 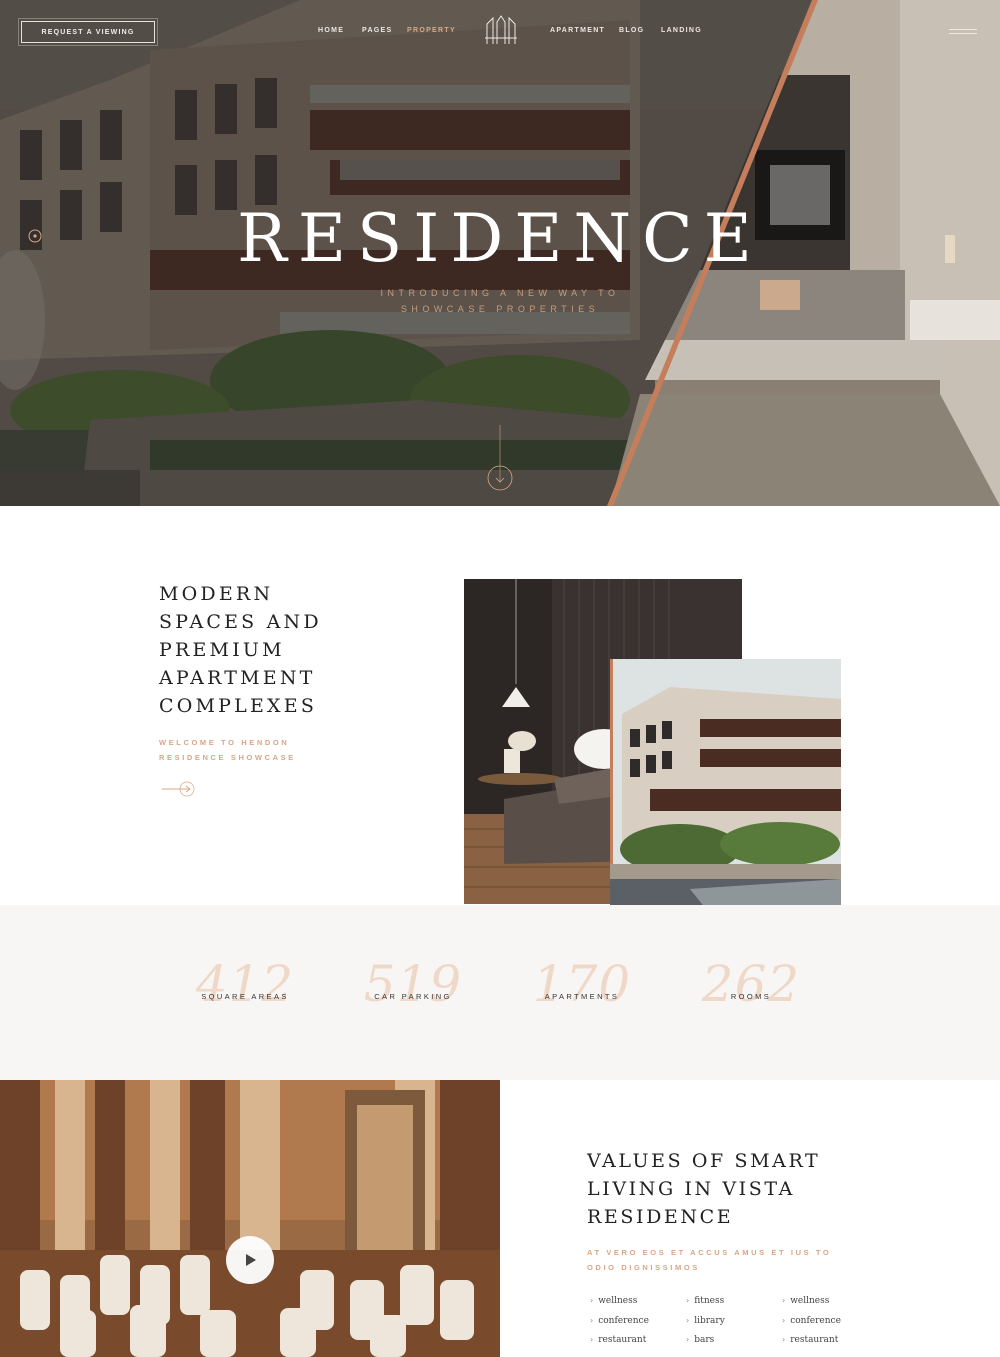 I want to click on stat-rooms: 262 ROOMS, so click(x=751, y=995).